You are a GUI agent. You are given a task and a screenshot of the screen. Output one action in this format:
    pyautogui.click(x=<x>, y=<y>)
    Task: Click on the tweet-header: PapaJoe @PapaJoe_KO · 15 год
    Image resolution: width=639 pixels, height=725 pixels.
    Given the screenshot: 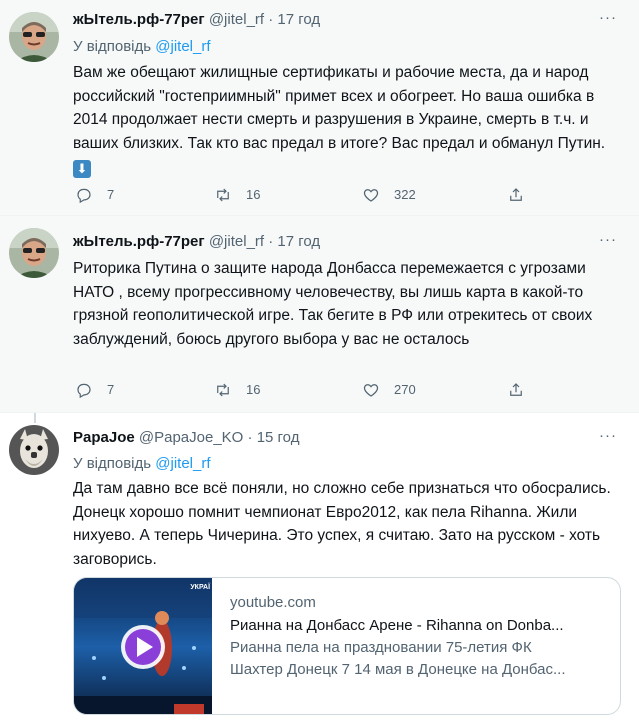 What is the action you would take?
    pyautogui.click(x=186, y=438)
    